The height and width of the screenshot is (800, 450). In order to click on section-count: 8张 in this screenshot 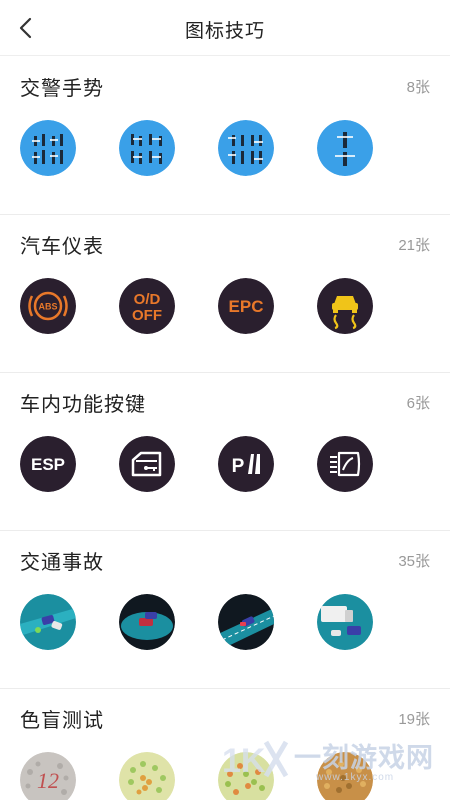, I will do `click(418, 87)`.